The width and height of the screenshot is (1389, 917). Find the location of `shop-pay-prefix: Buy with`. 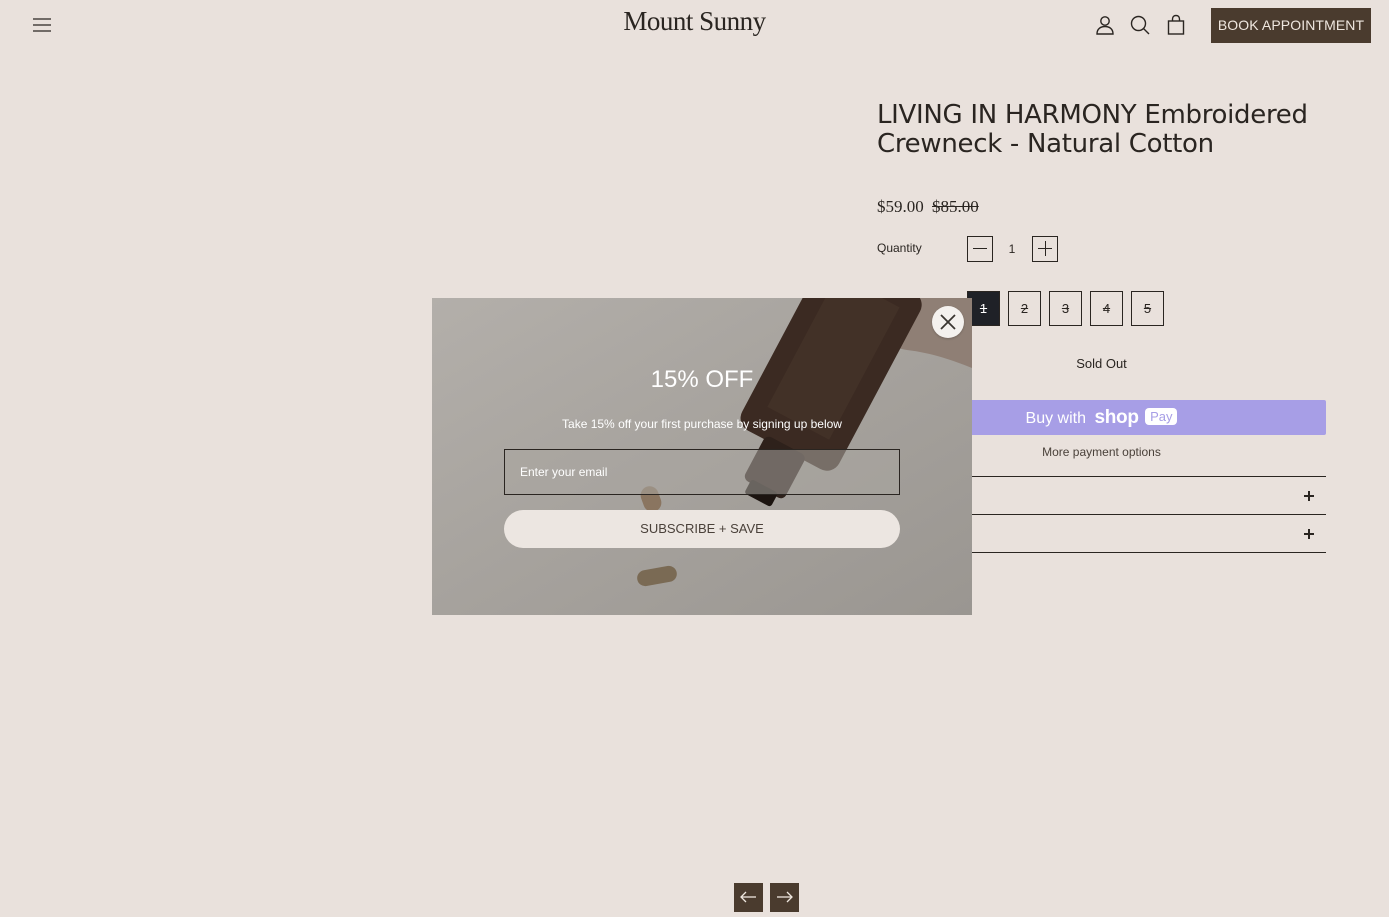

shop-pay-prefix: Buy with is located at coordinates (1055, 418).